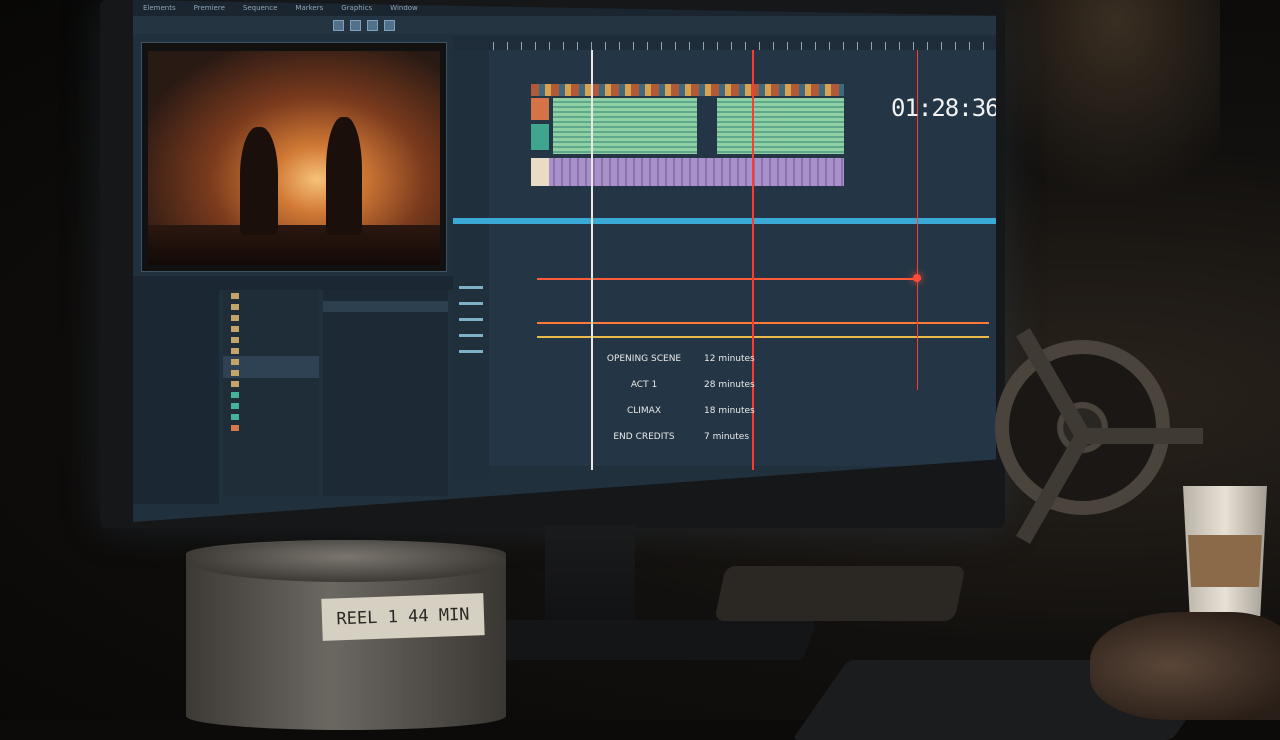  Describe the element at coordinates (471, 265) in the screenshot. I see `track-headers` at that location.